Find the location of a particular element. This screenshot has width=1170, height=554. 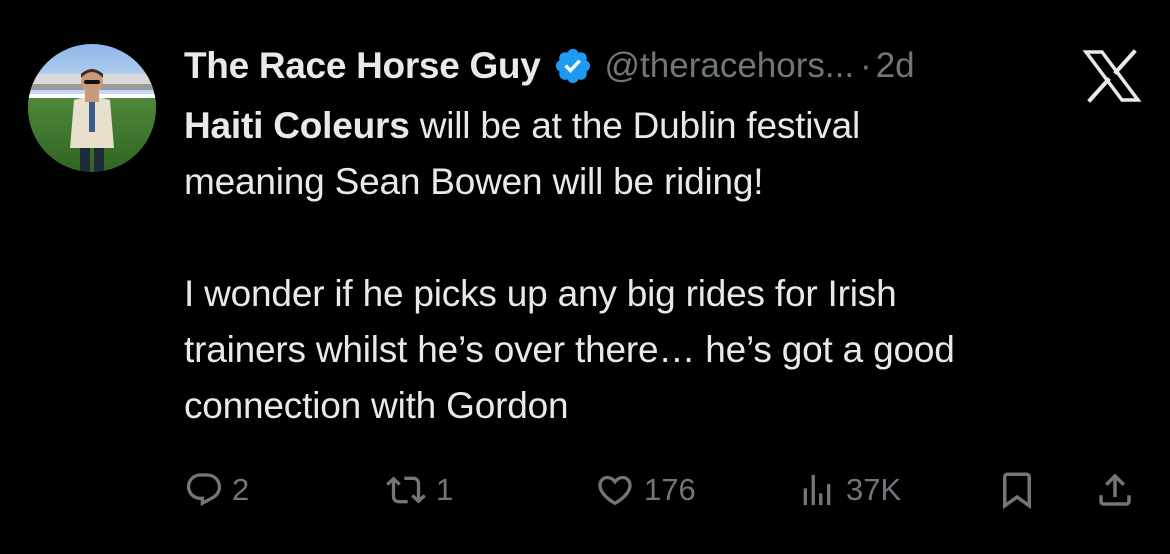

views-button: 37K is located at coordinates (848, 490).